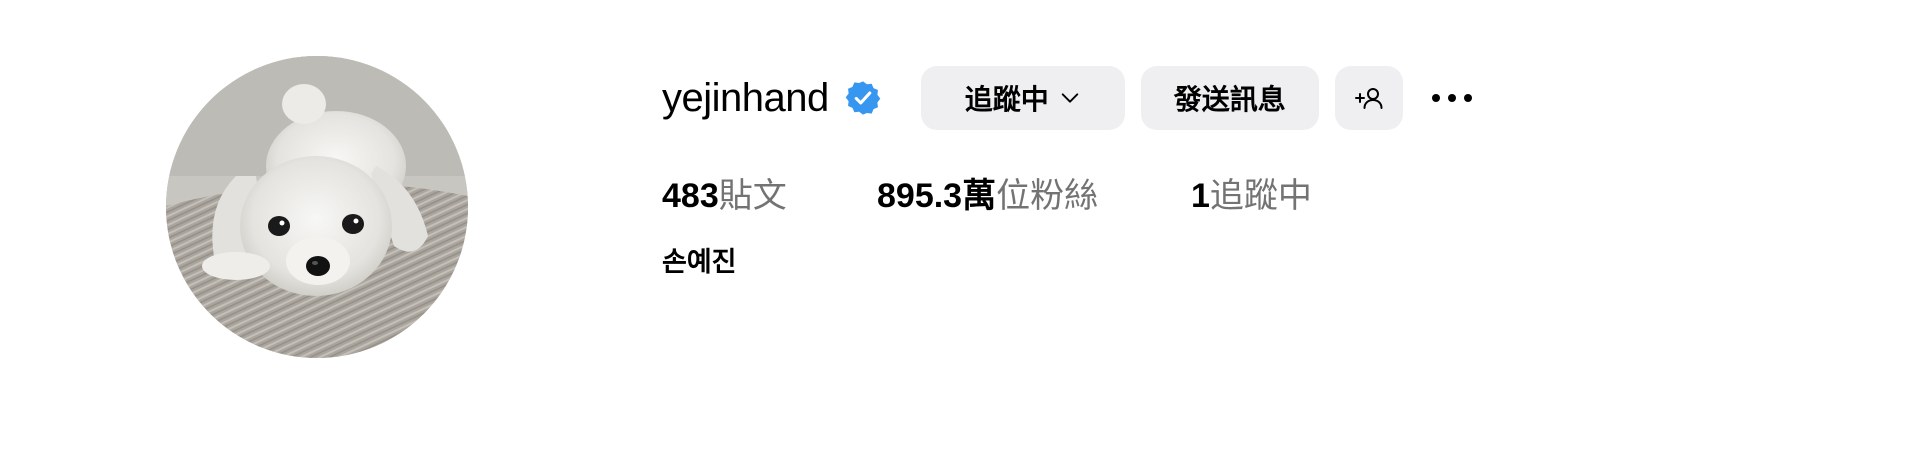 This screenshot has width=1908, height=464. I want to click on posts-label: 貼文, so click(752, 195).